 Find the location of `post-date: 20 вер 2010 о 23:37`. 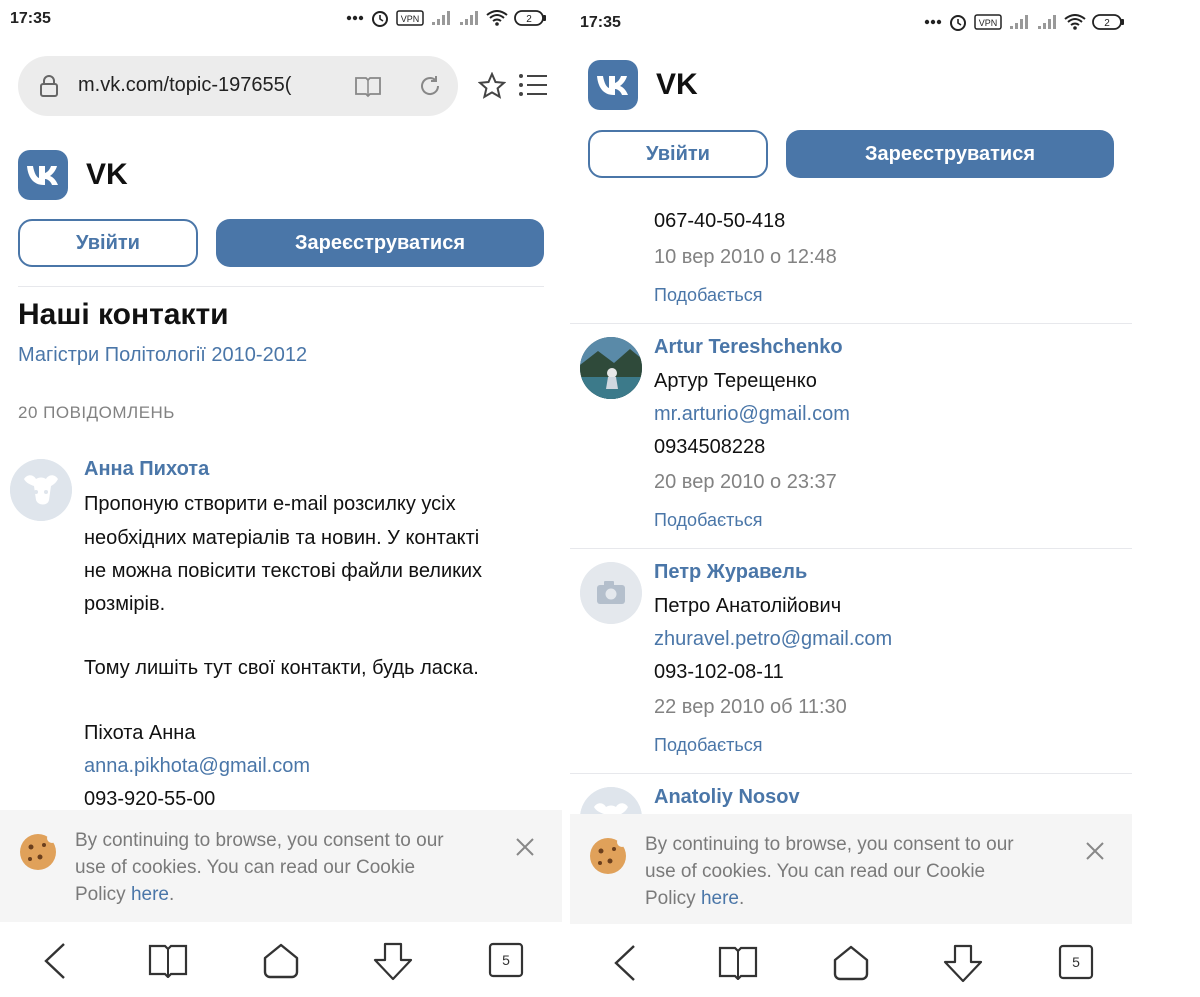

post-date: 20 вер 2010 о 23:37 is located at coordinates (745, 482).